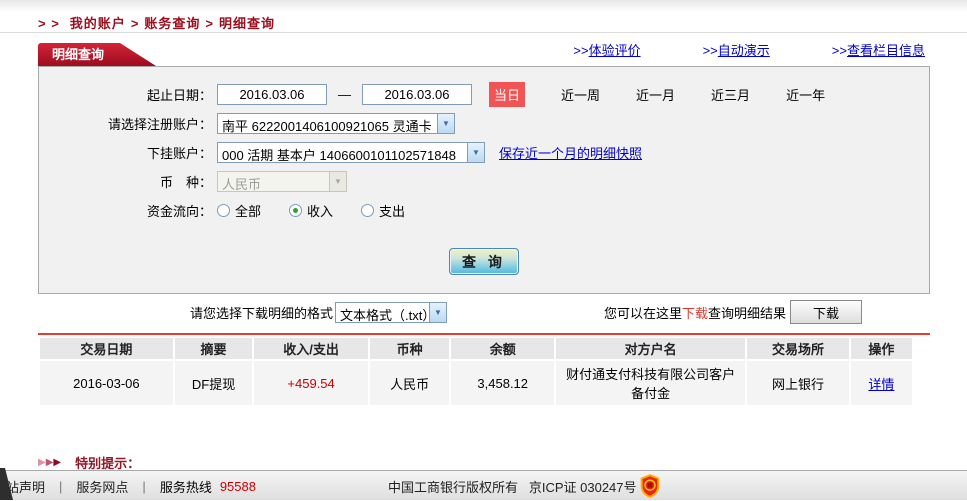 Image resolution: width=967 pixels, height=501 pixels. Describe the element at coordinates (651, 383) in the screenshot. I see `cell-counterparty: 财付通支付科技有限公司客户备付金` at that location.